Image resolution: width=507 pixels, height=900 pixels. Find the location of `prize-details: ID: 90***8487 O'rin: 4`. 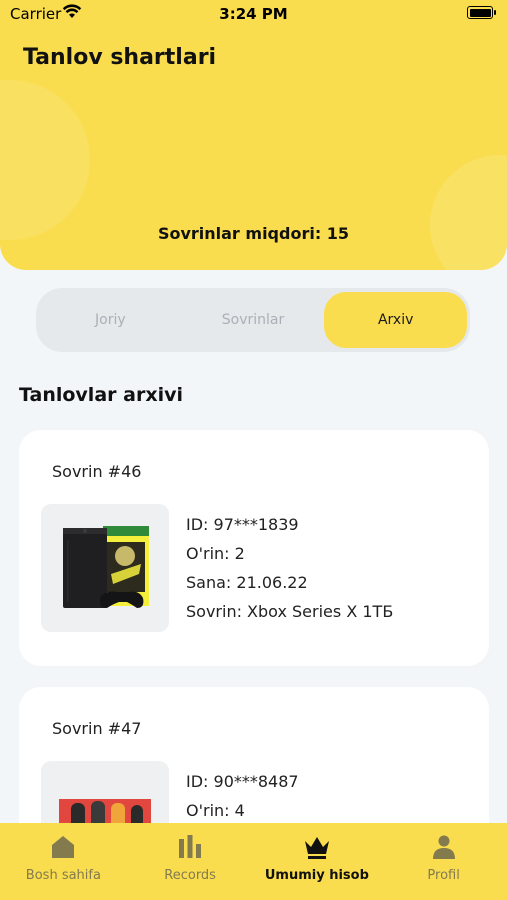

prize-details: ID: 90***8487 O'rin: 4 is located at coordinates (242, 796).